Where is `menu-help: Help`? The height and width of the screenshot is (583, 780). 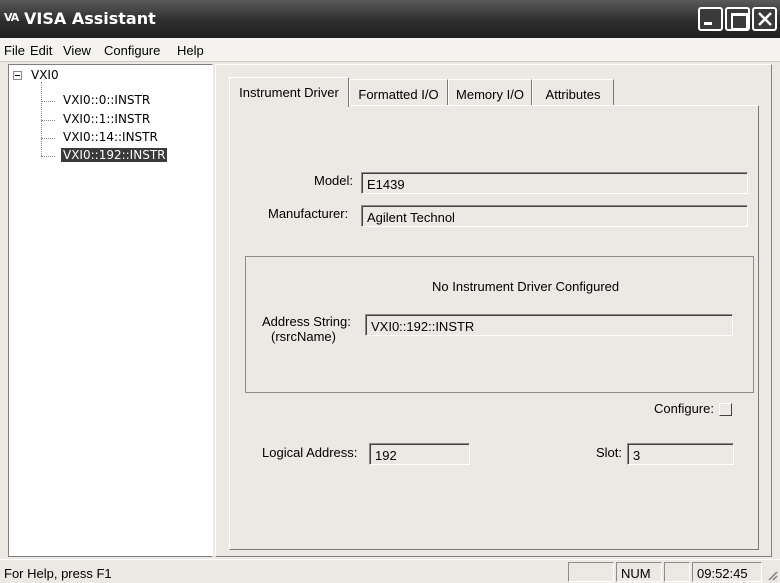
menu-help: Help is located at coordinates (190, 50).